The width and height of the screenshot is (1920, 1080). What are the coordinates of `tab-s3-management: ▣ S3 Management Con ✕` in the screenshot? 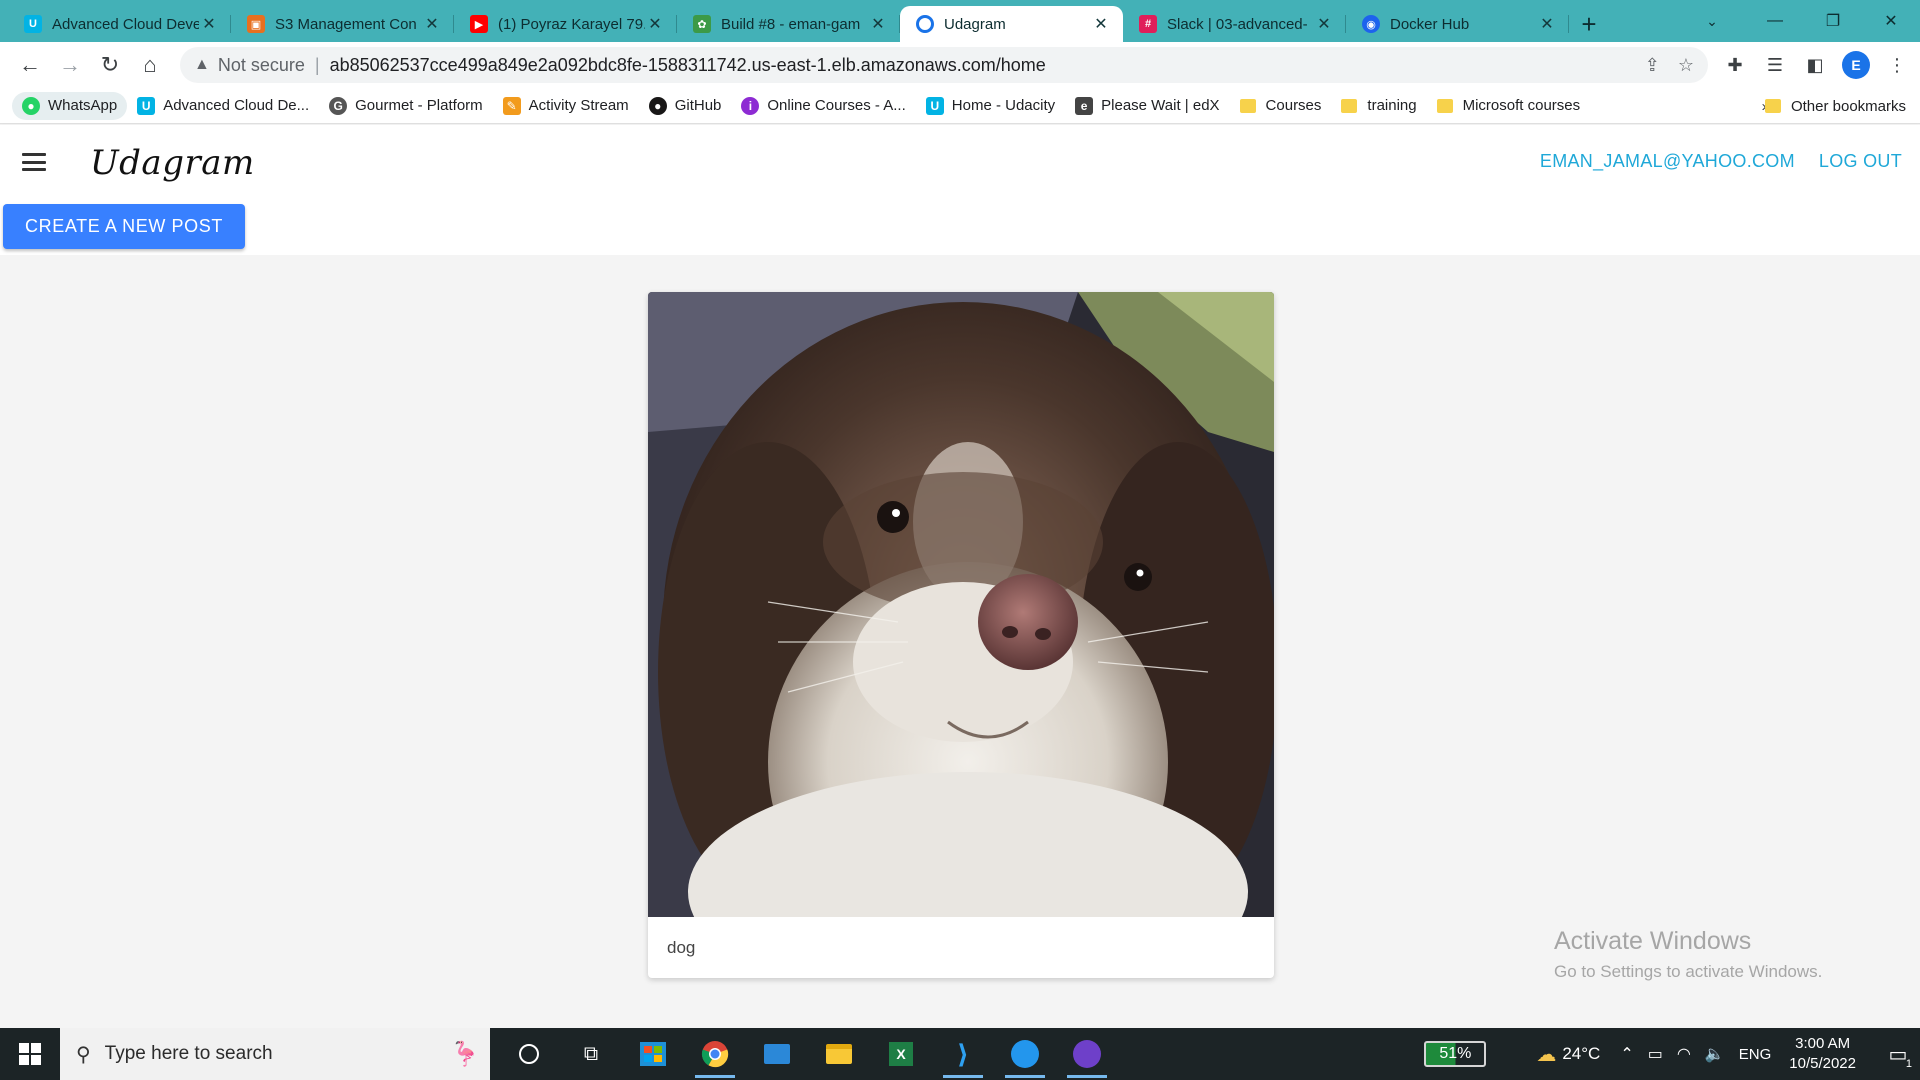 It's located at (342, 24).